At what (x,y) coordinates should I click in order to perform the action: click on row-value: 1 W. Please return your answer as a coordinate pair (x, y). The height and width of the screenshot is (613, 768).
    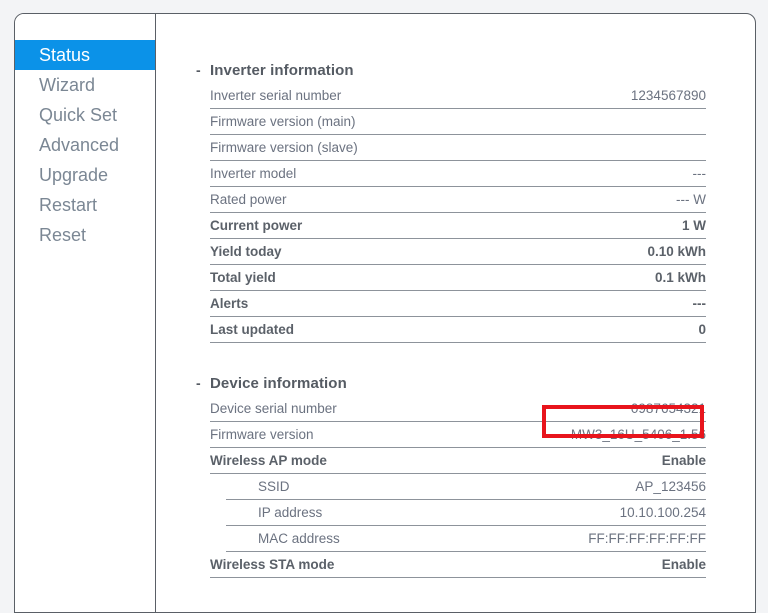
    Looking at the image, I should click on (693, 225).